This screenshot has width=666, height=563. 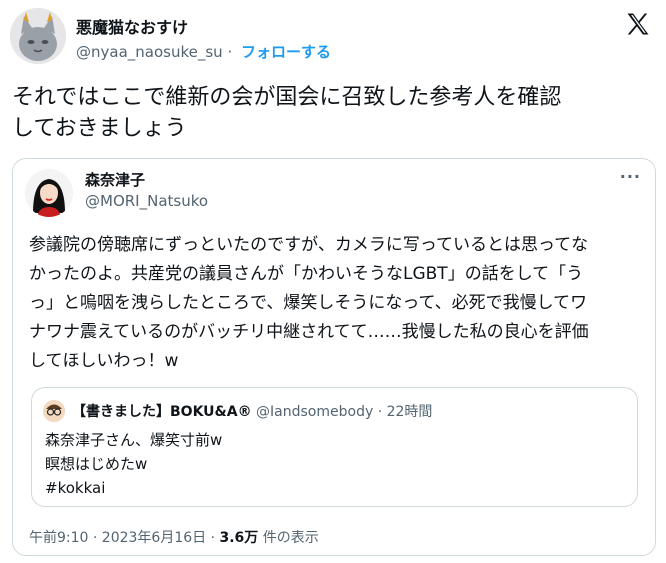 I want to click on author-handle: @nyaa_naosuke_su, so click(x=149, y=52).